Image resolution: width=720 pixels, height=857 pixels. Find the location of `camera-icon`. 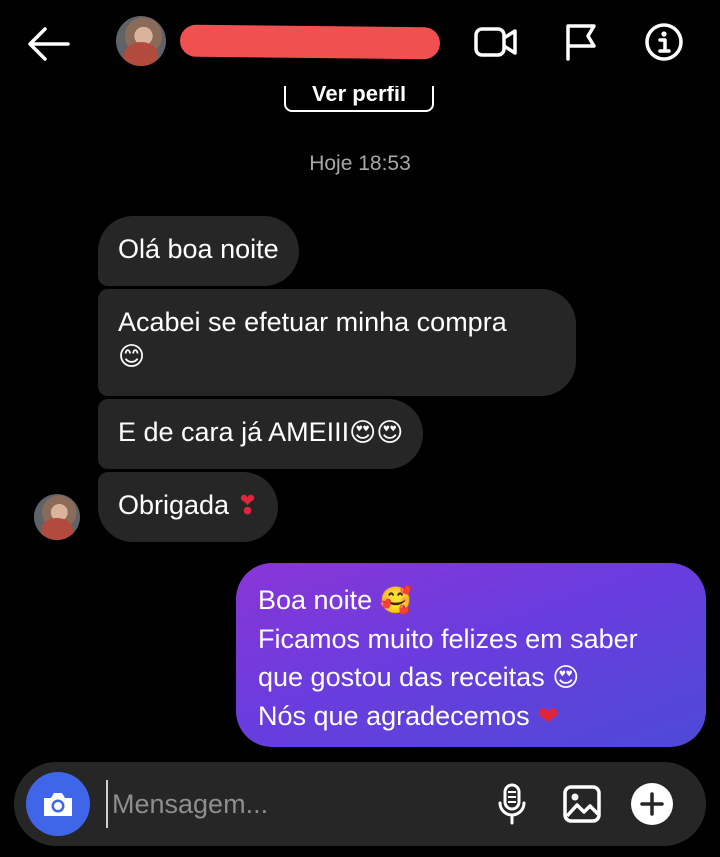

camera-icon is located at coordinates (58, 804).